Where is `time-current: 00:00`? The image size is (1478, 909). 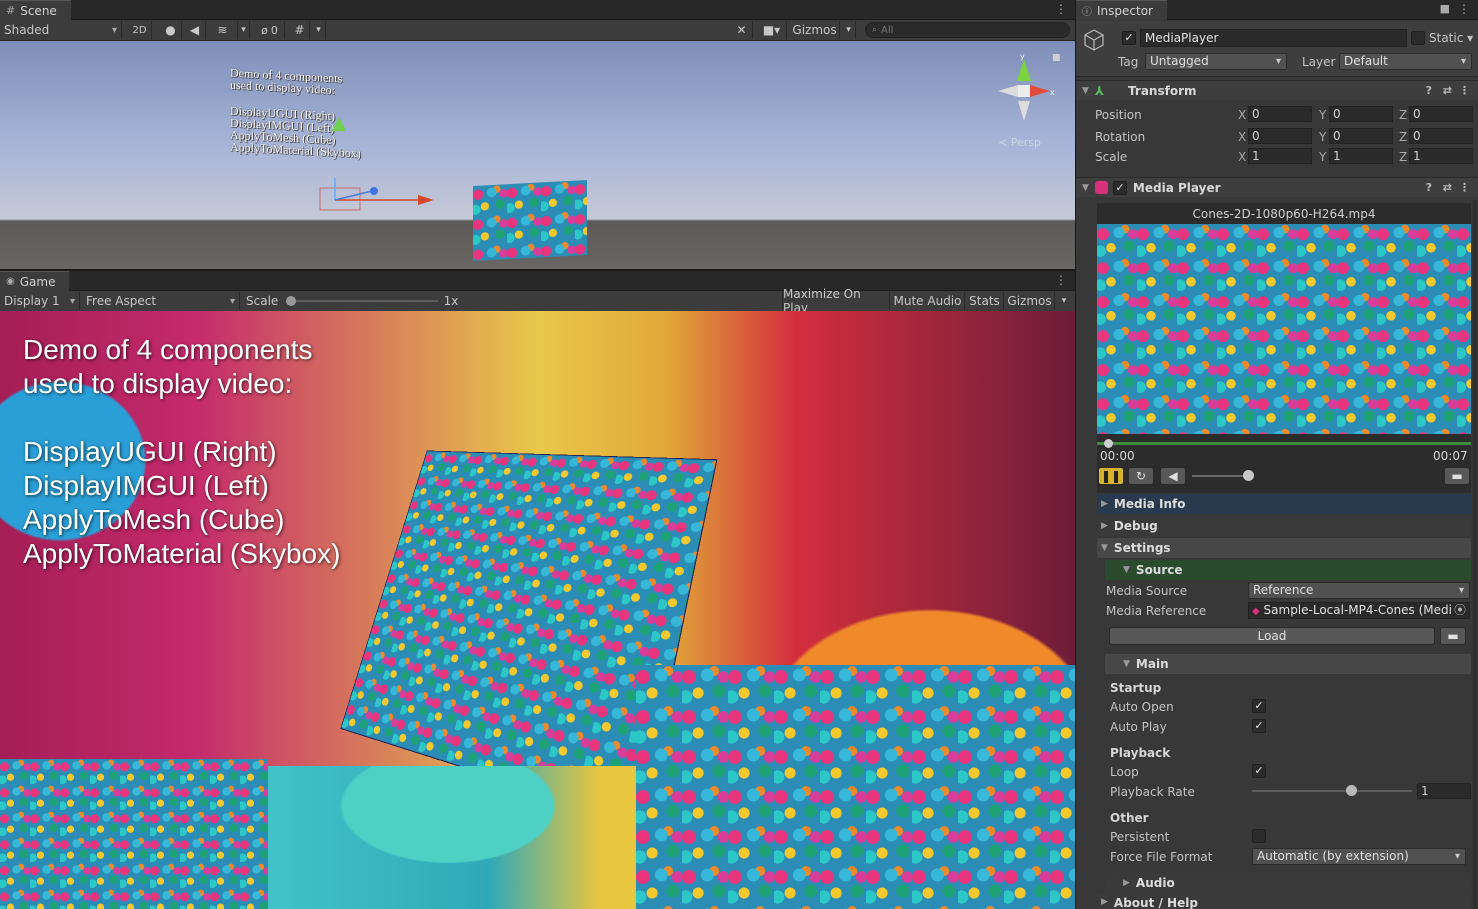 time-current: 00:00 is located at coordinates (1117, 456).